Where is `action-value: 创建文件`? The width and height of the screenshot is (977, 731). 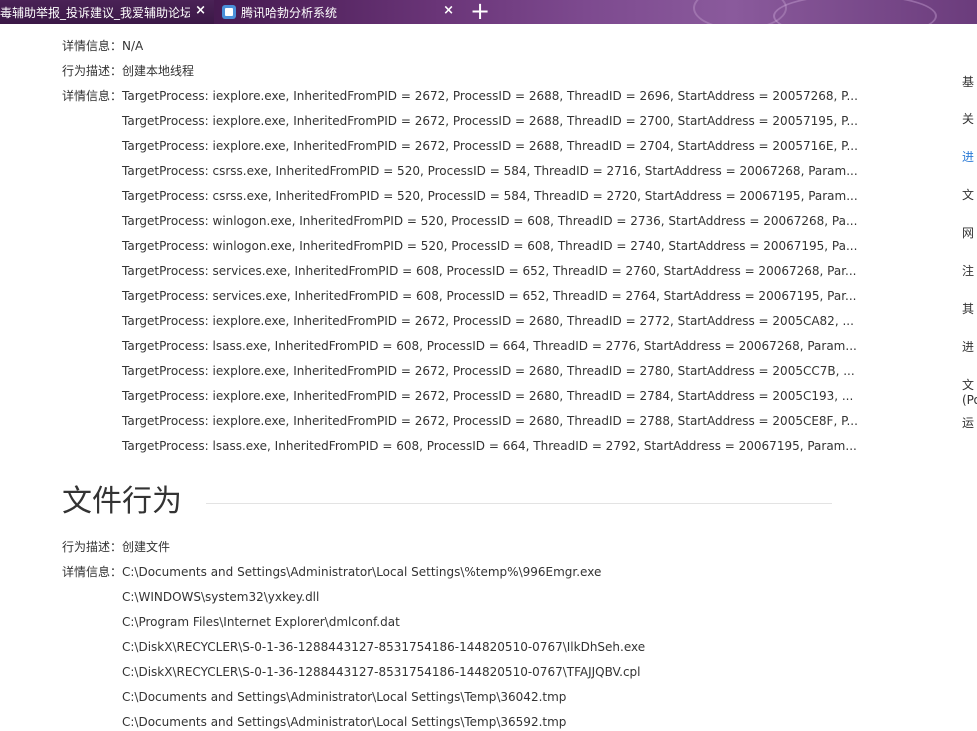
action-value: 创建文件 is located at coordinates (146, 547).